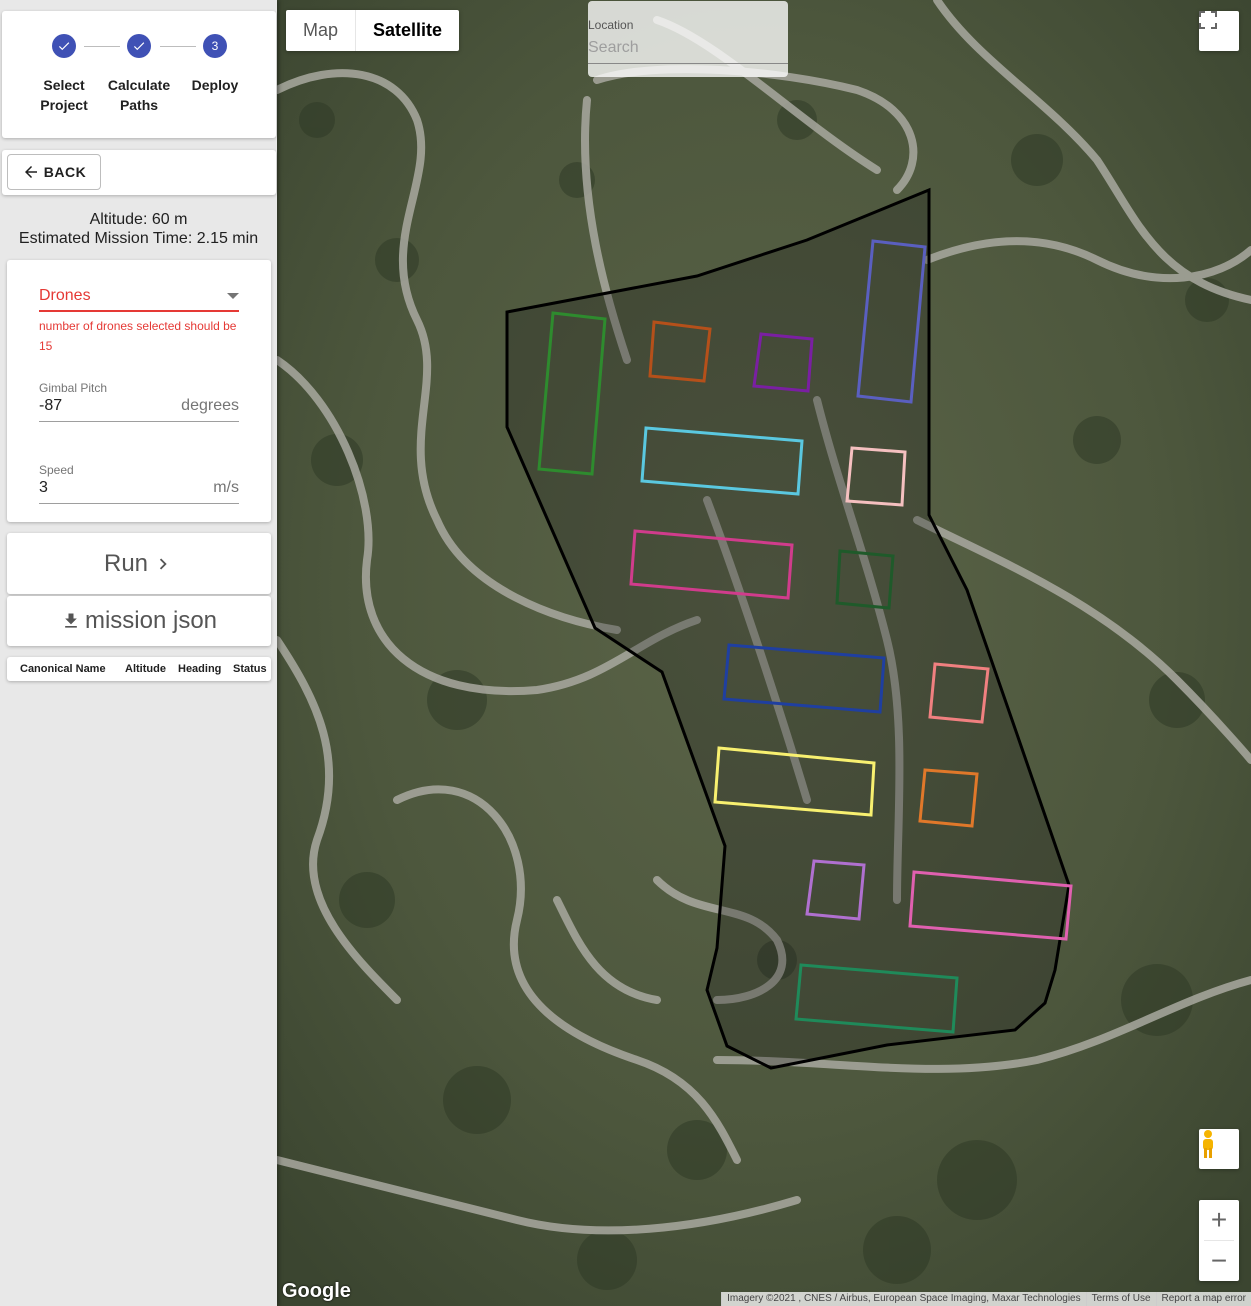  I want to click on arrow-left-icon, so click(30, 172).